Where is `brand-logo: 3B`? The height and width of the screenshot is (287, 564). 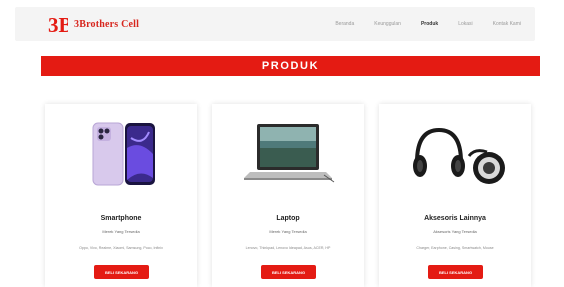
brand-logo: 3B is located at coordinates (60, 25).